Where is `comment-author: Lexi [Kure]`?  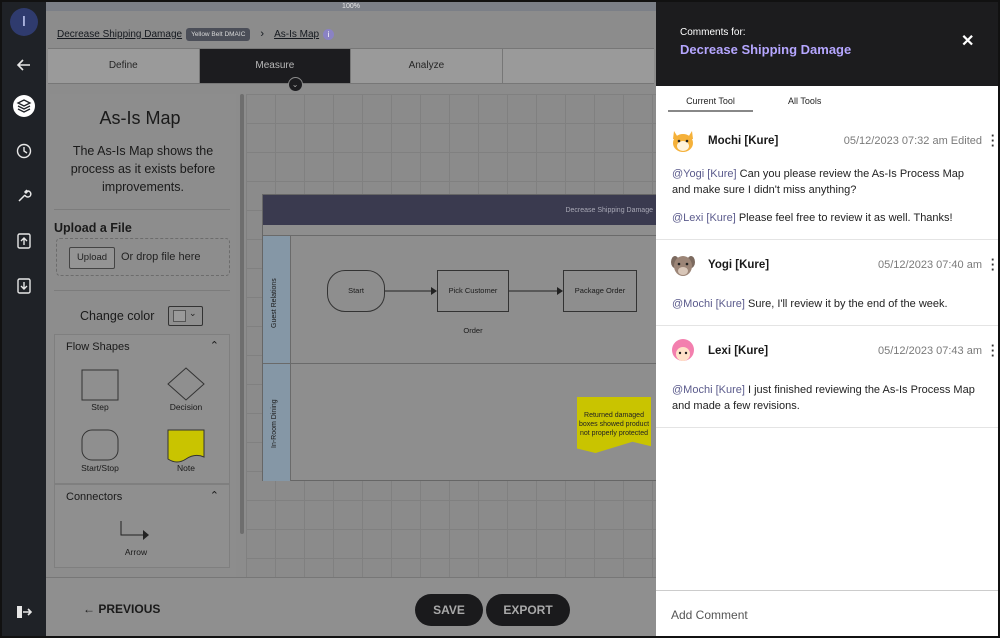 comment-author: Lexi [Kure] is located at coordinates (738, 351).